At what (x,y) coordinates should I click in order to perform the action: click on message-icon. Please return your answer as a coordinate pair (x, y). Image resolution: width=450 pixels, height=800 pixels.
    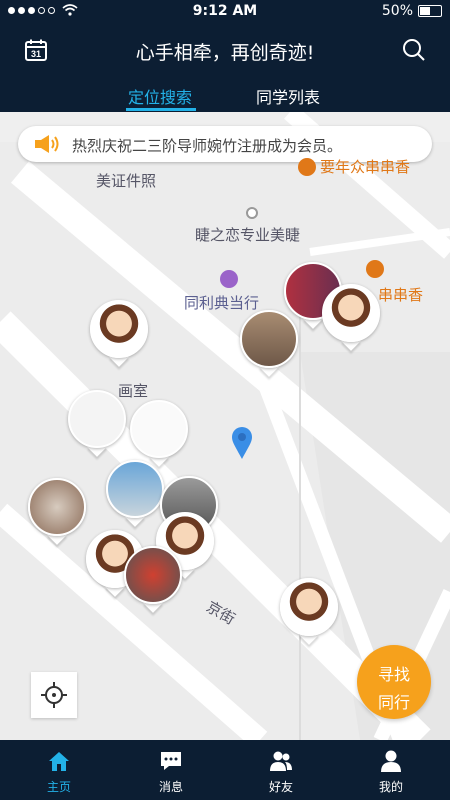
    Looking at the image, I should click on (171, 761).